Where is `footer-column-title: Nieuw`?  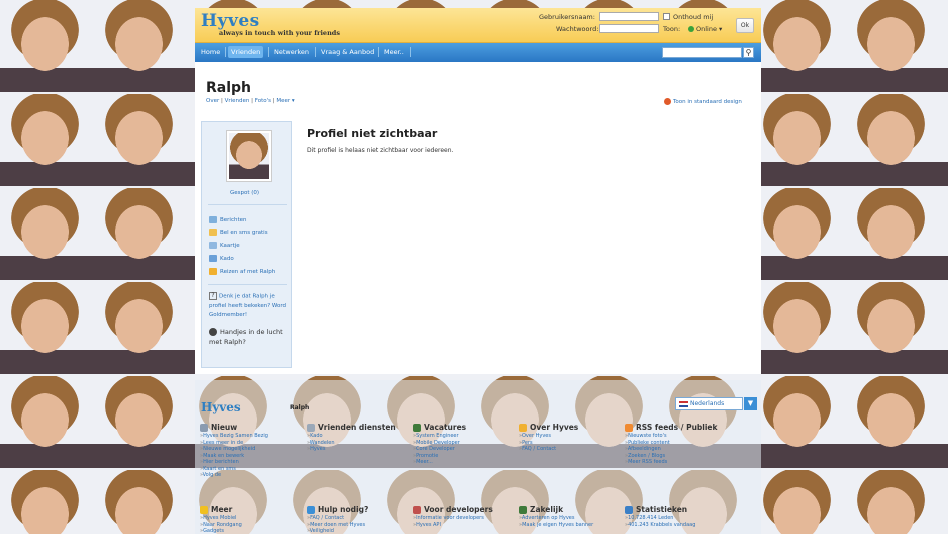
footer-column-title: Nieuw is located at coordinates (253, 427).